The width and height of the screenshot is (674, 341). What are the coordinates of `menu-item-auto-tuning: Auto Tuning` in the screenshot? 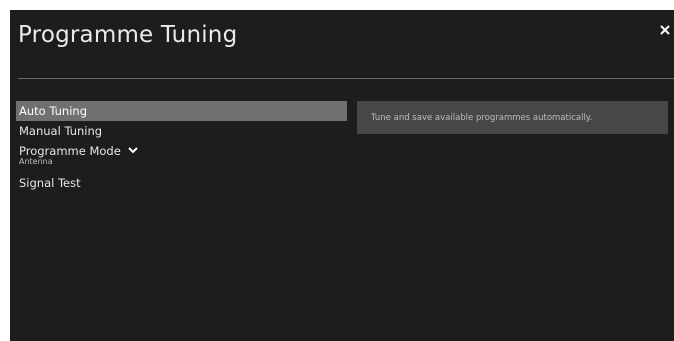 It's located at (181, 111).